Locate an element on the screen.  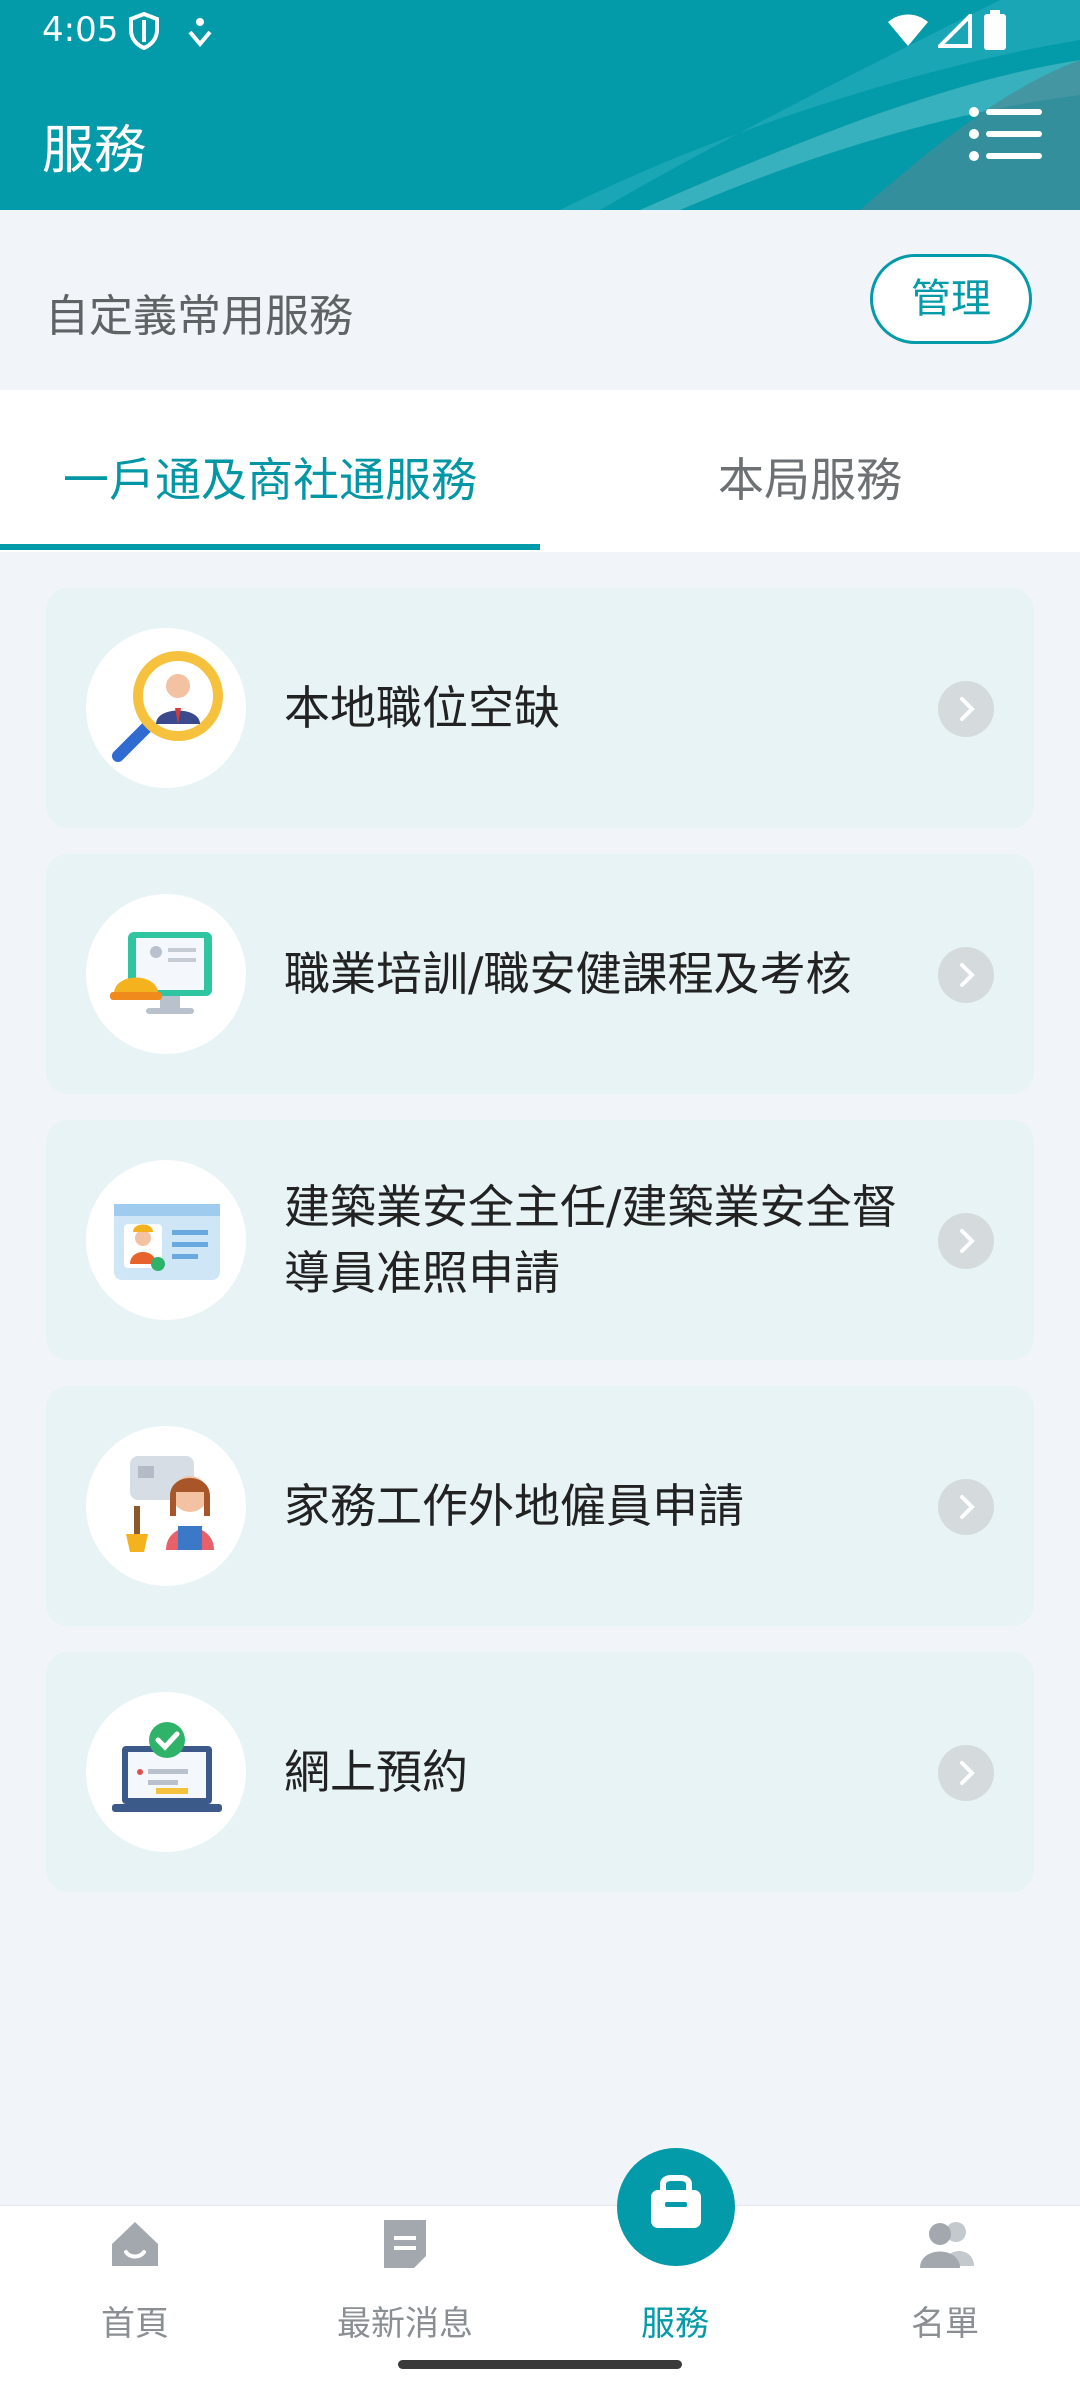
training-icon is located at coordinates (166, 974).